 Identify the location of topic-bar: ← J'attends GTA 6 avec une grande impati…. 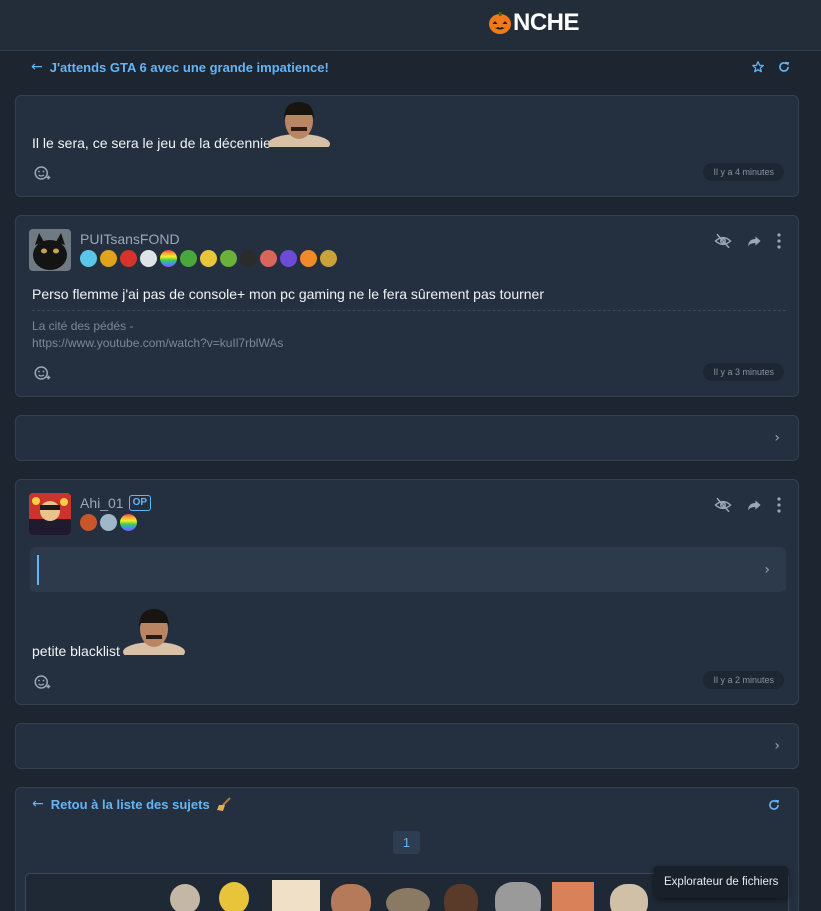
(411, 67).